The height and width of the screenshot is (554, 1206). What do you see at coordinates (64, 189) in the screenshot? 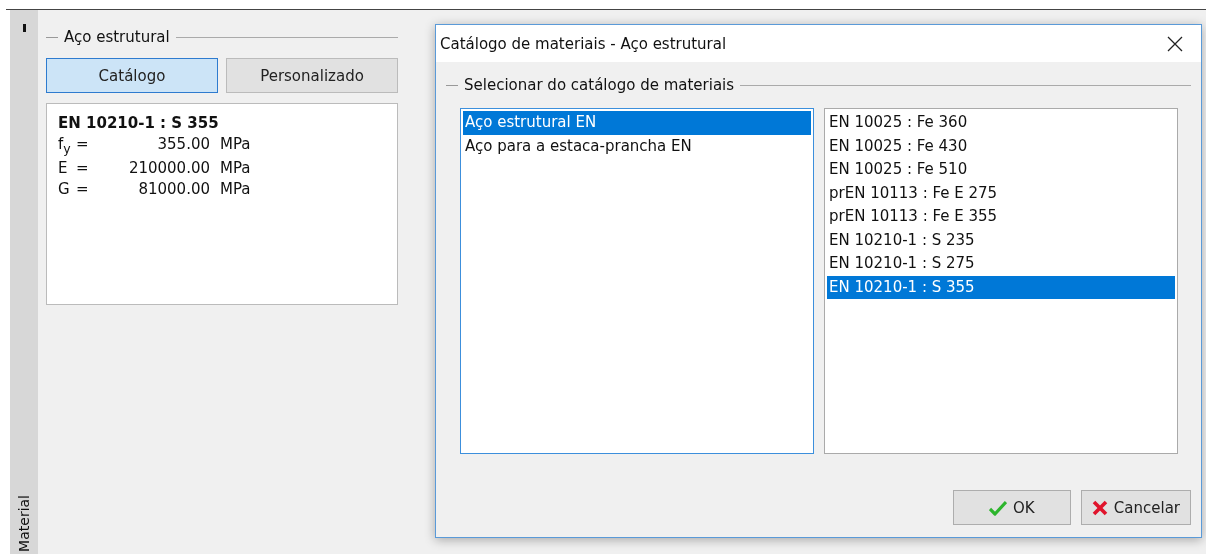
I see `property-symbol: G` at bounding box center [64, 189].